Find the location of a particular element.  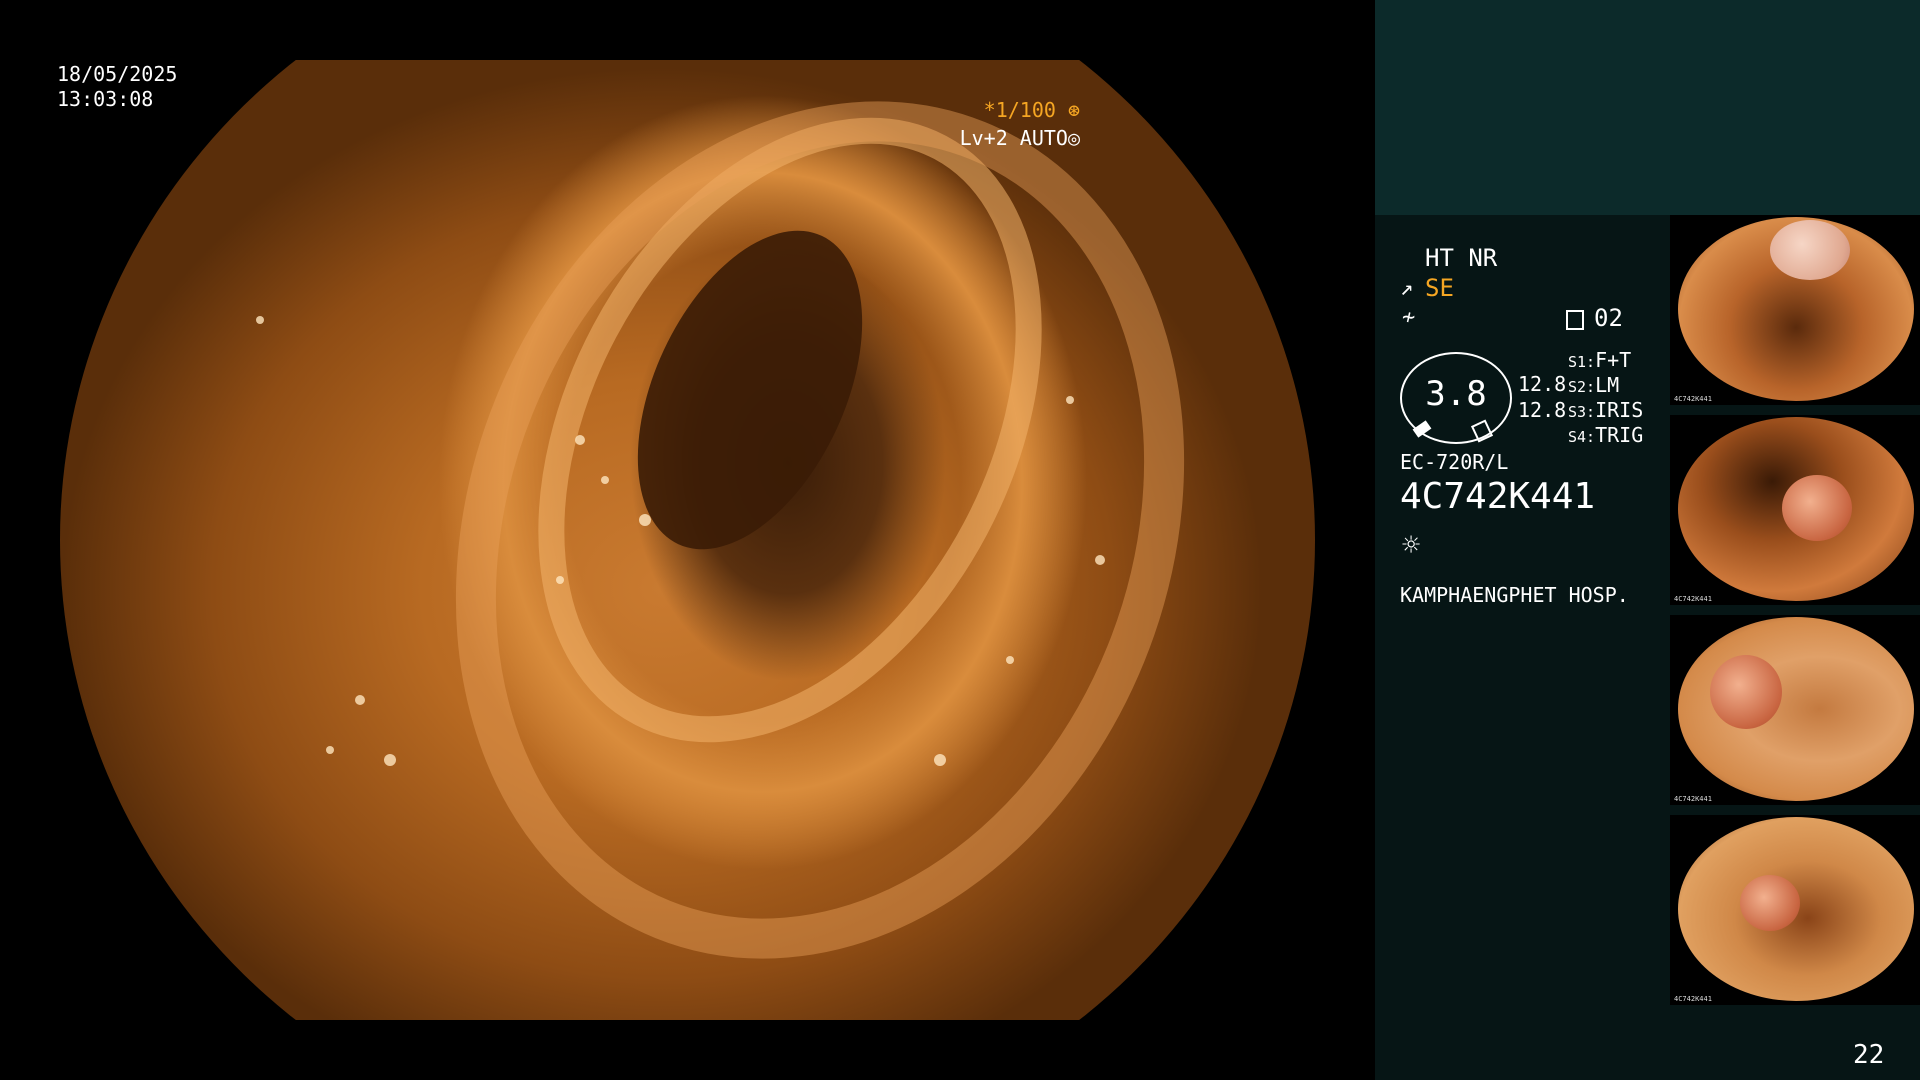

scope-serial: 4C742K441 is located at coordinates (1498, 496).